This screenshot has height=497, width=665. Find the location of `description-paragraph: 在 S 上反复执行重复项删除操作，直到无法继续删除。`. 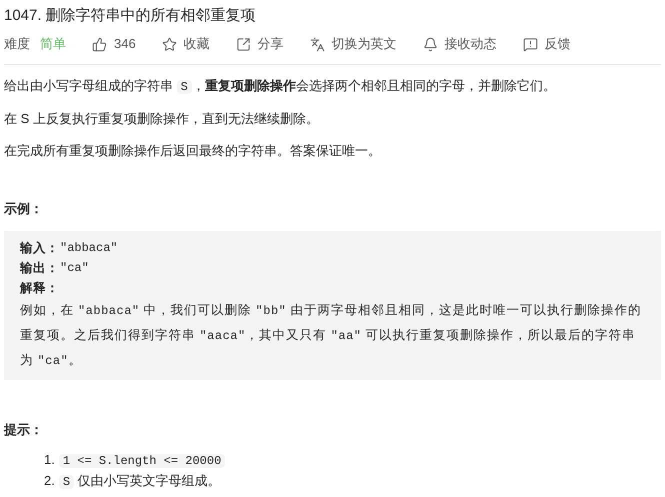

description-paragraph: 在 S 上反复执行重复项删除操作，直到无法继续删除。 is located at coordinates (162, 119).